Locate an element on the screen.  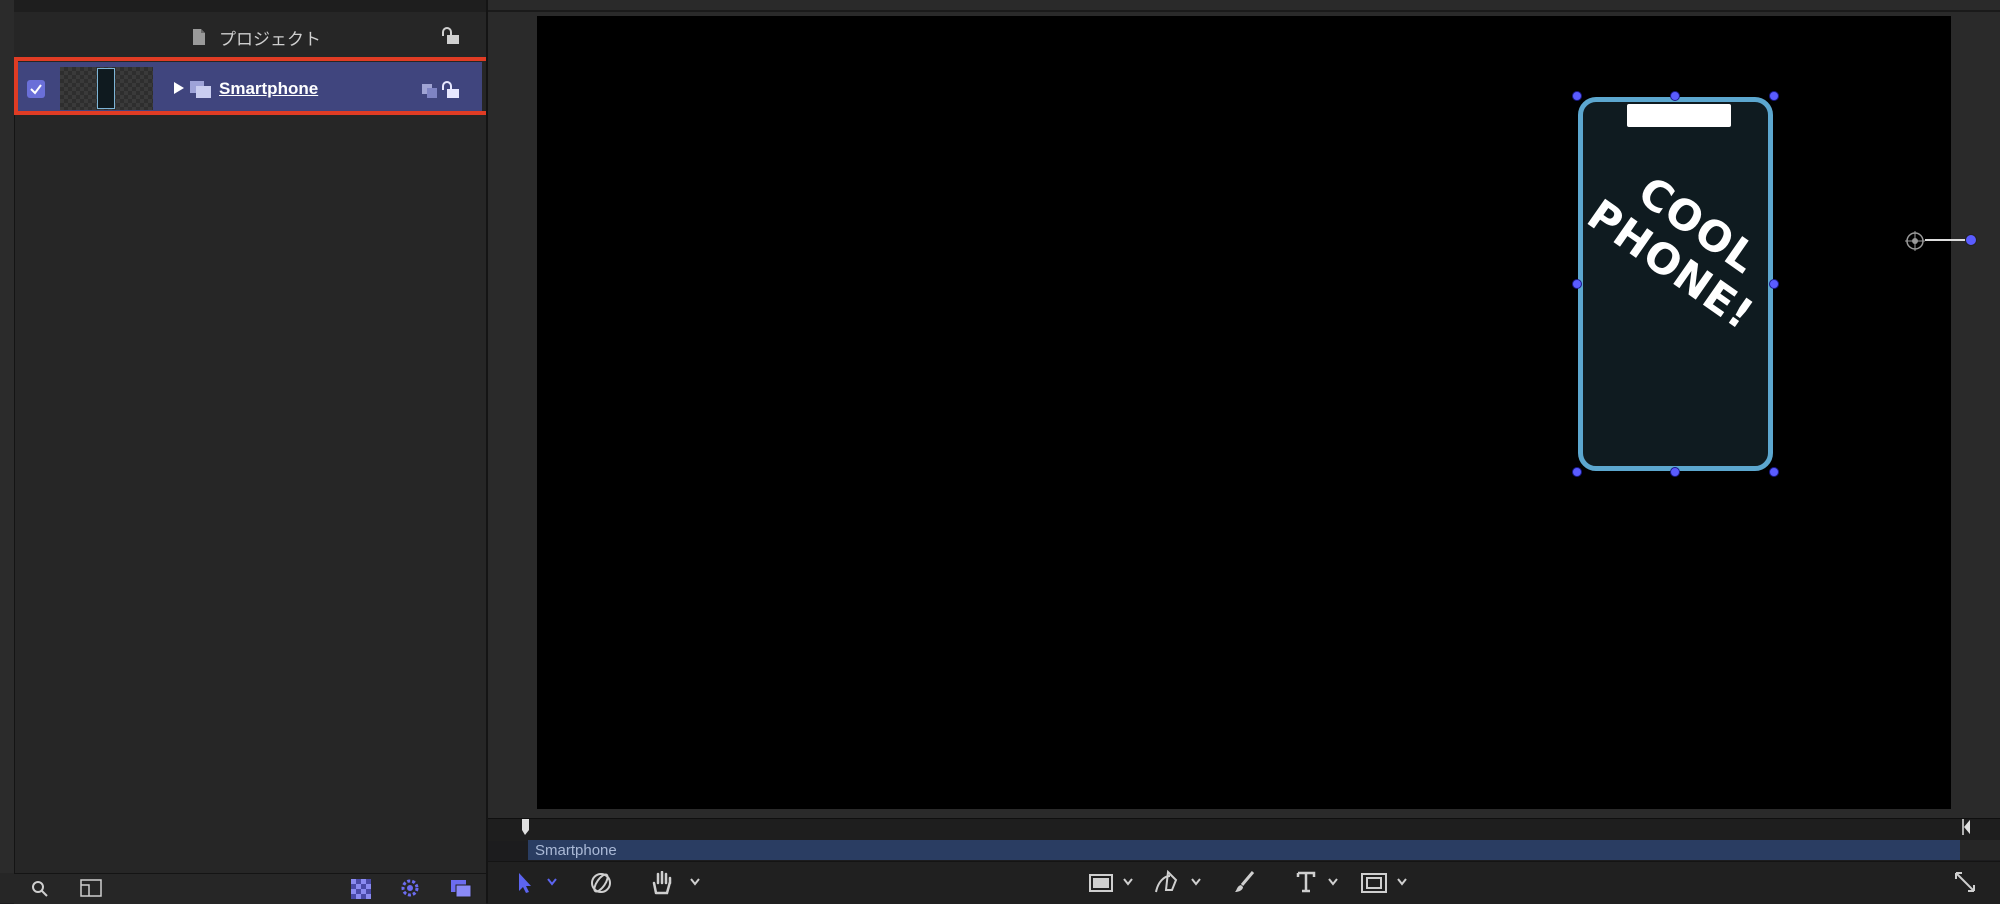
search-icon is located at coordinates (40, 889).